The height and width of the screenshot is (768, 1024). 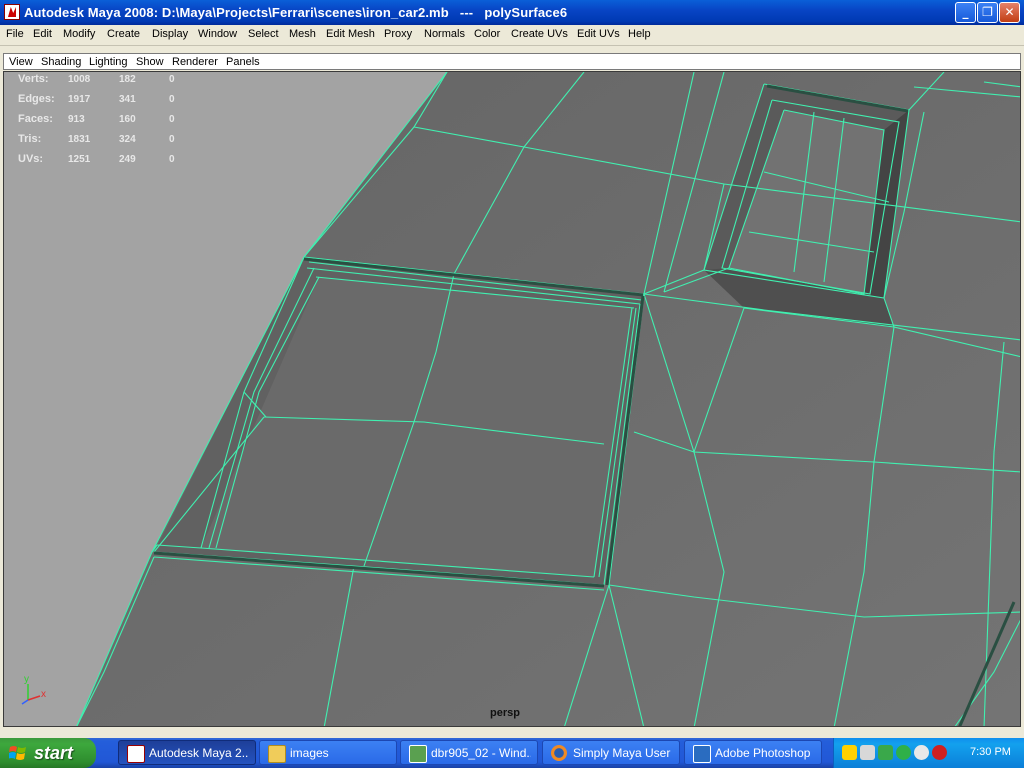 I want to click on system-tray: 7:30 PM, so click(x=928, y=753).